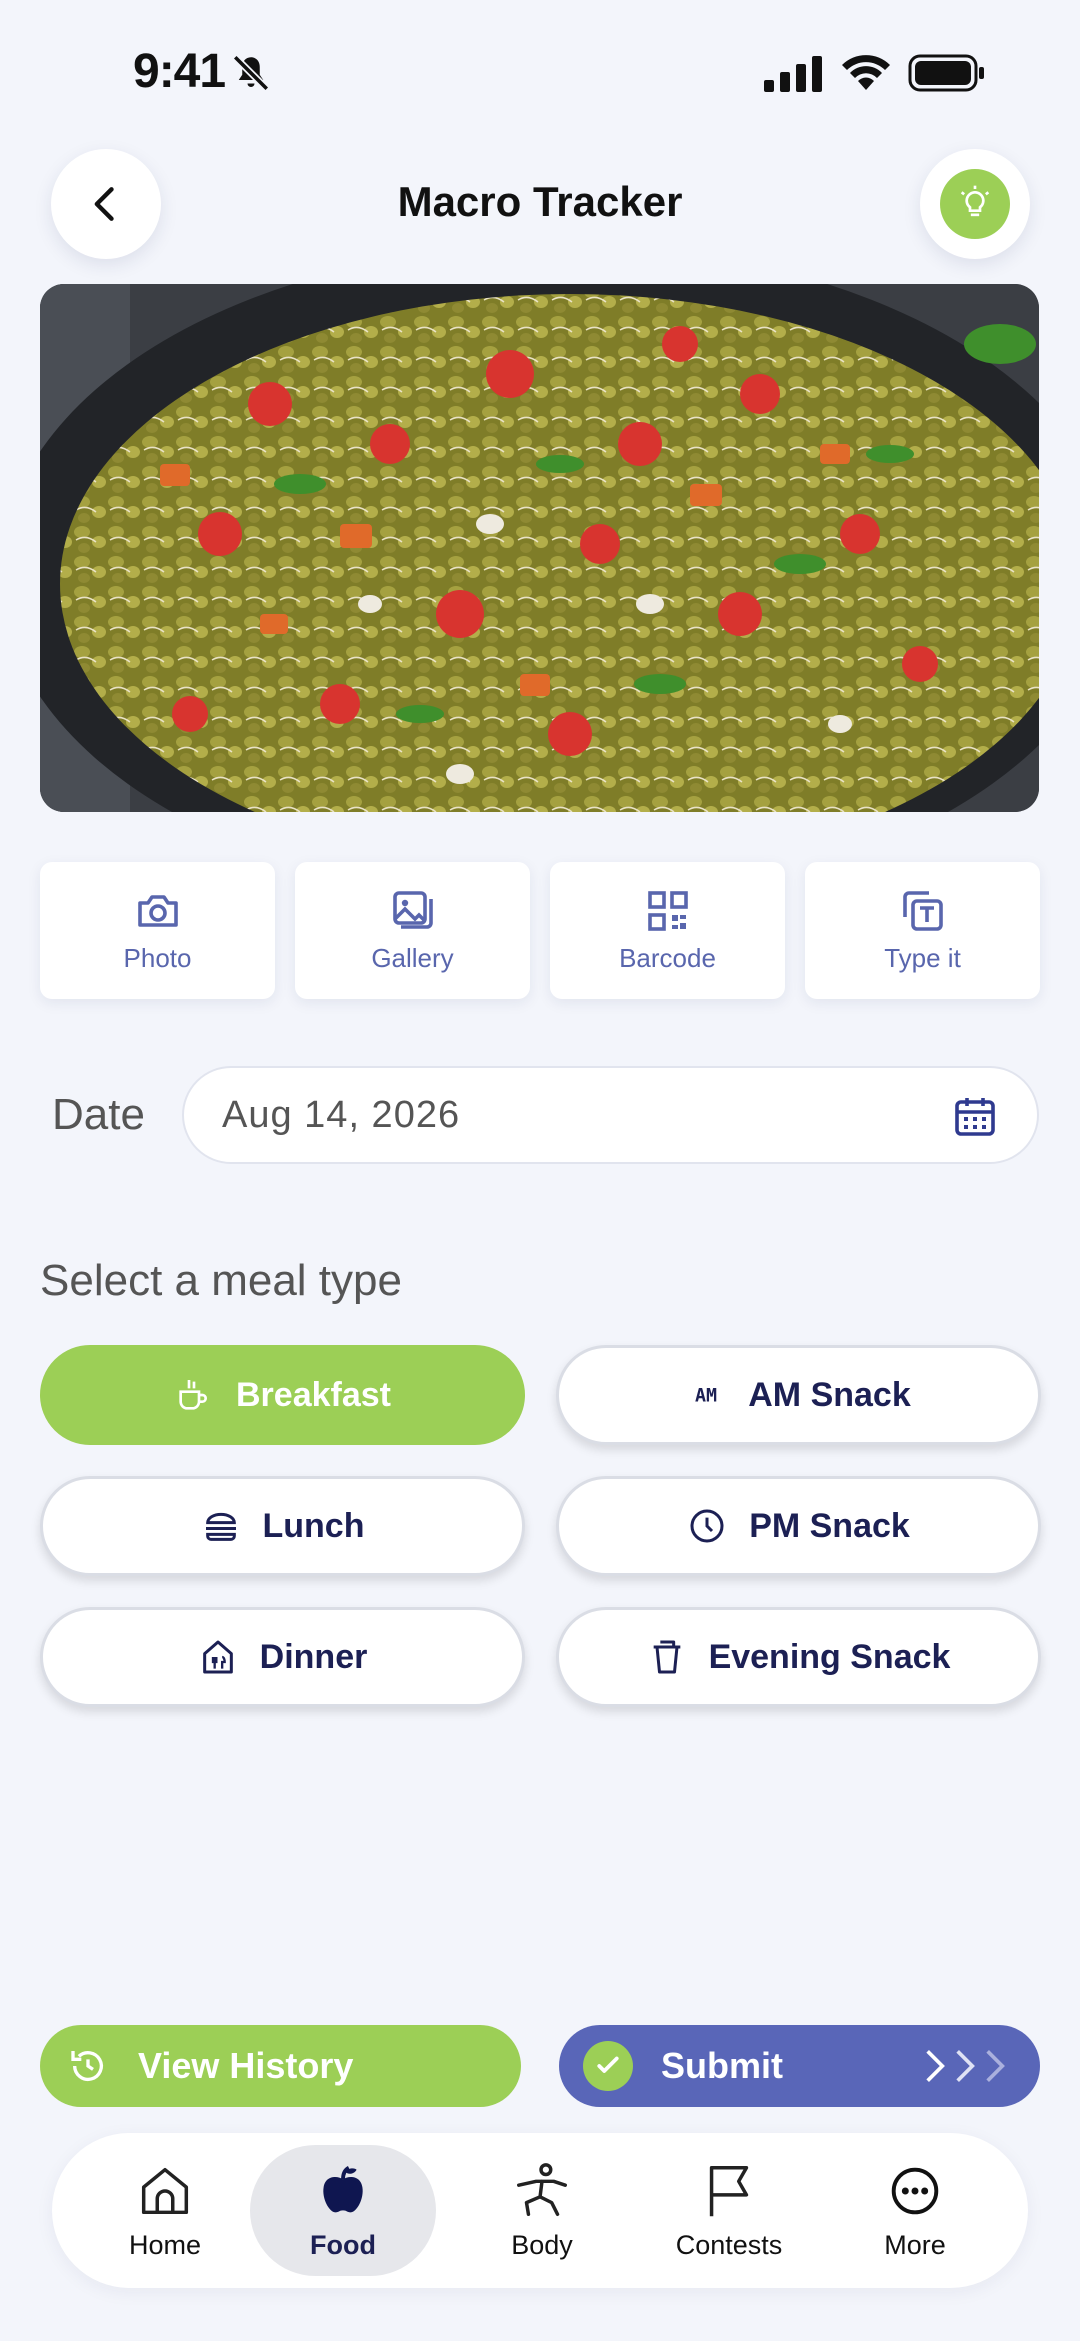  Describe the element at coordinates (165, 2191) in the screenshot. I see `home-icon` at that location.